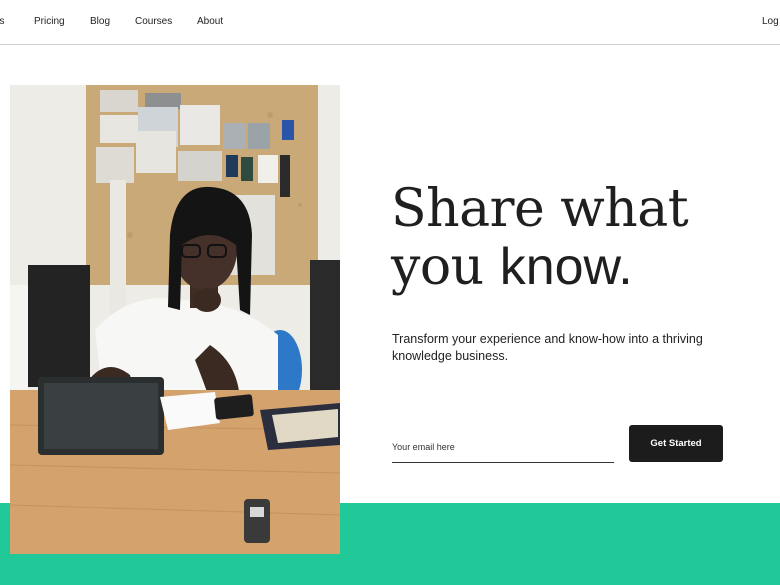  I want to click on headline-line-2: you know., so click(539, 267).